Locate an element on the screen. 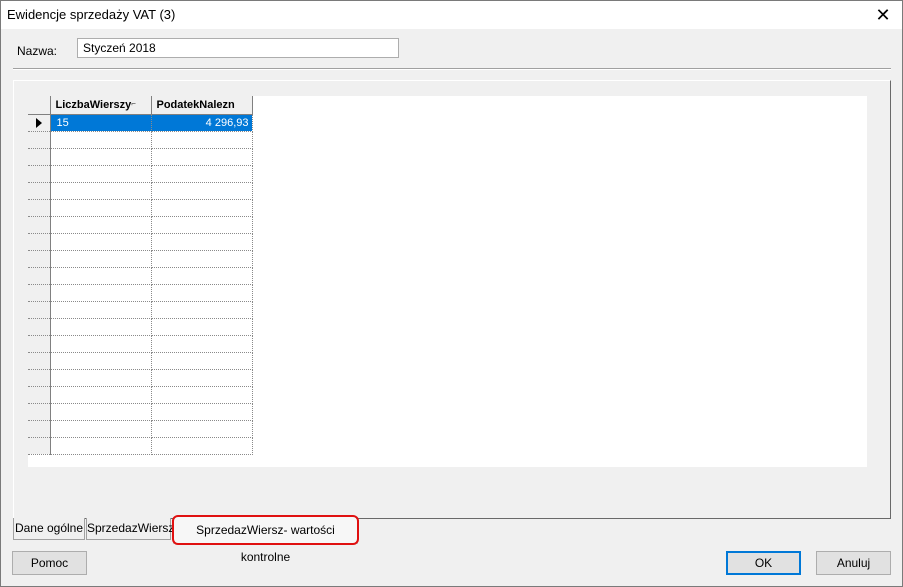  close-button: ✕ is located at coordinates (883, 15).